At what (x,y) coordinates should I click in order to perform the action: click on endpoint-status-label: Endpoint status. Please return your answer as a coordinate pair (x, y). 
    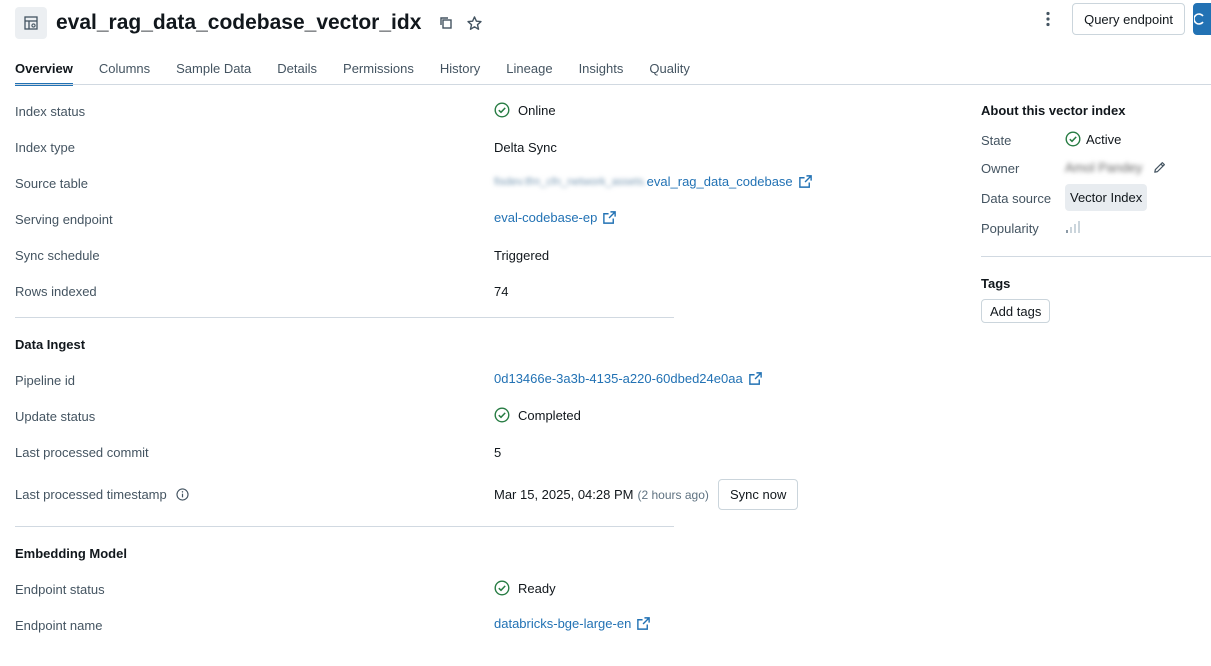
    Looking at the image, I should click on (60, 589).